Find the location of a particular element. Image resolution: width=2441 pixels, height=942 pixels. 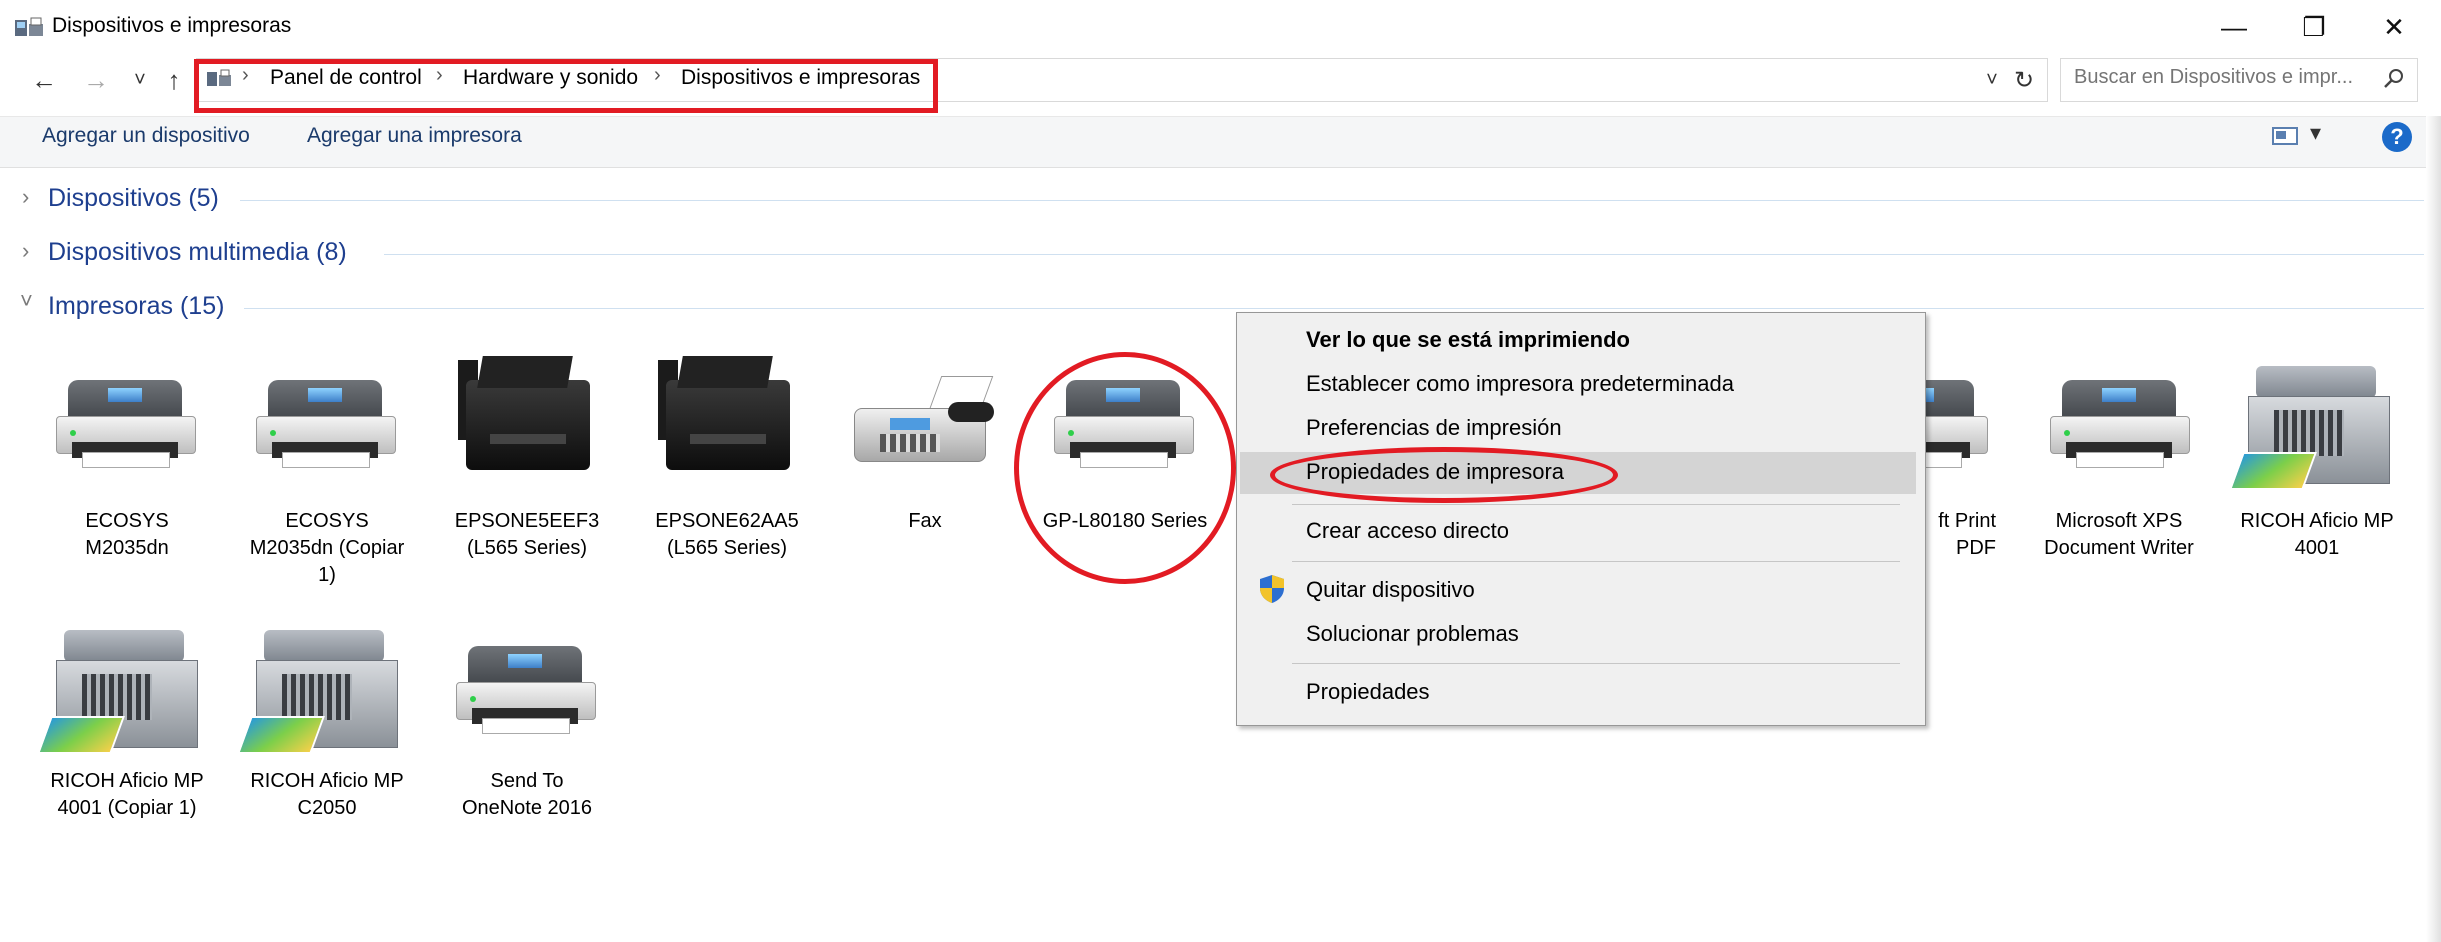

scrollbar is located at coordinates (2433, 529).